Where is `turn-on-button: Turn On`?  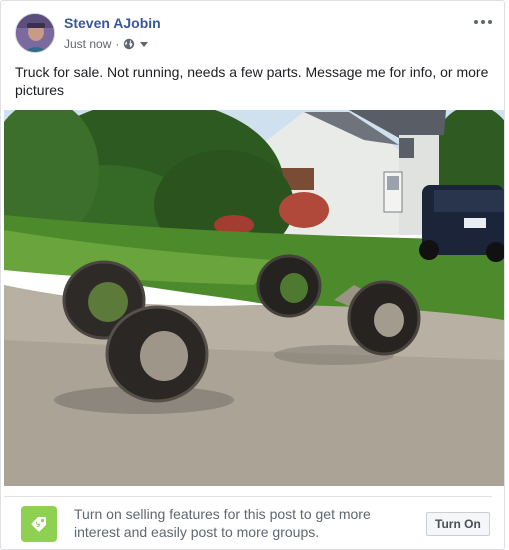
turn-on-button: Turn On is located at coordinates (458, 524).